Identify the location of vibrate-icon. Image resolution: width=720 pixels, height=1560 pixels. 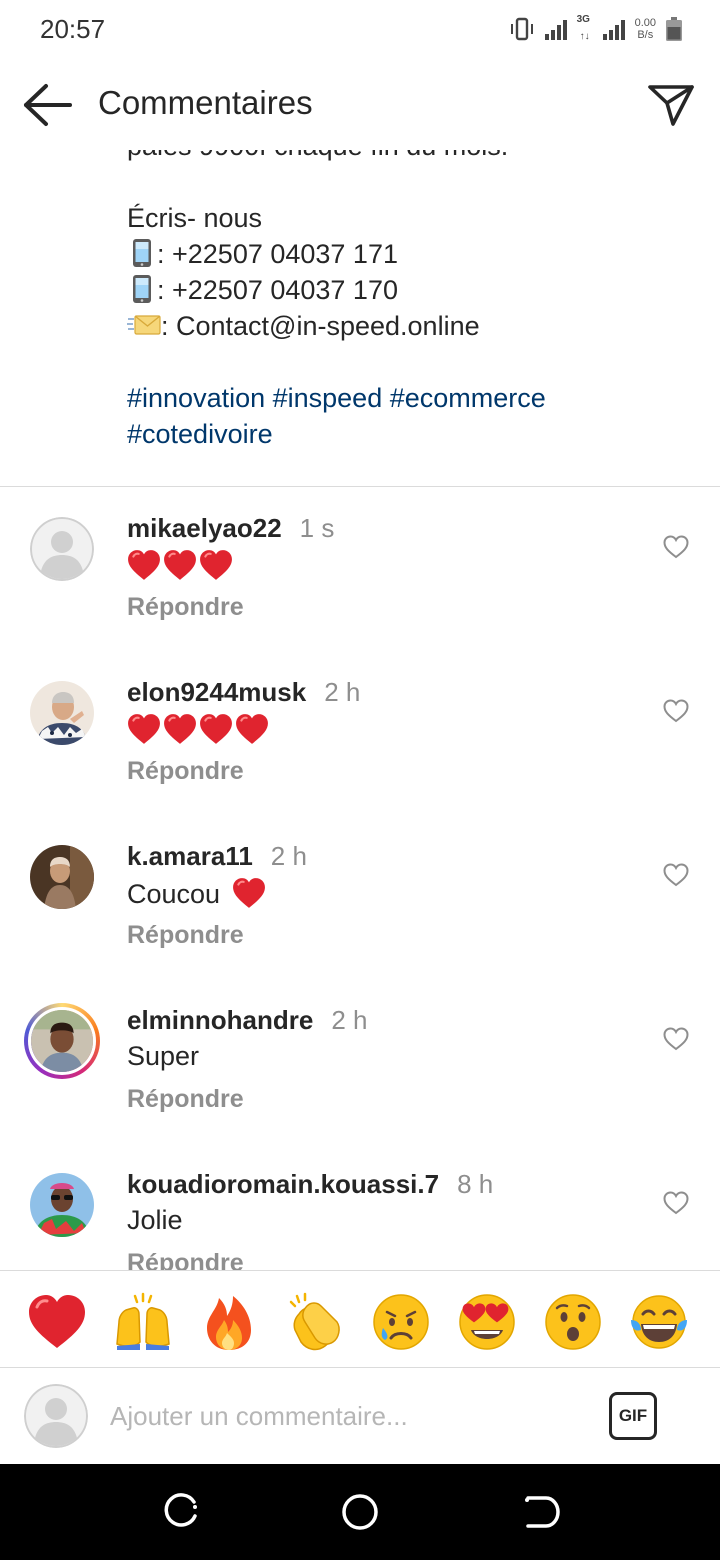
(521, 29).